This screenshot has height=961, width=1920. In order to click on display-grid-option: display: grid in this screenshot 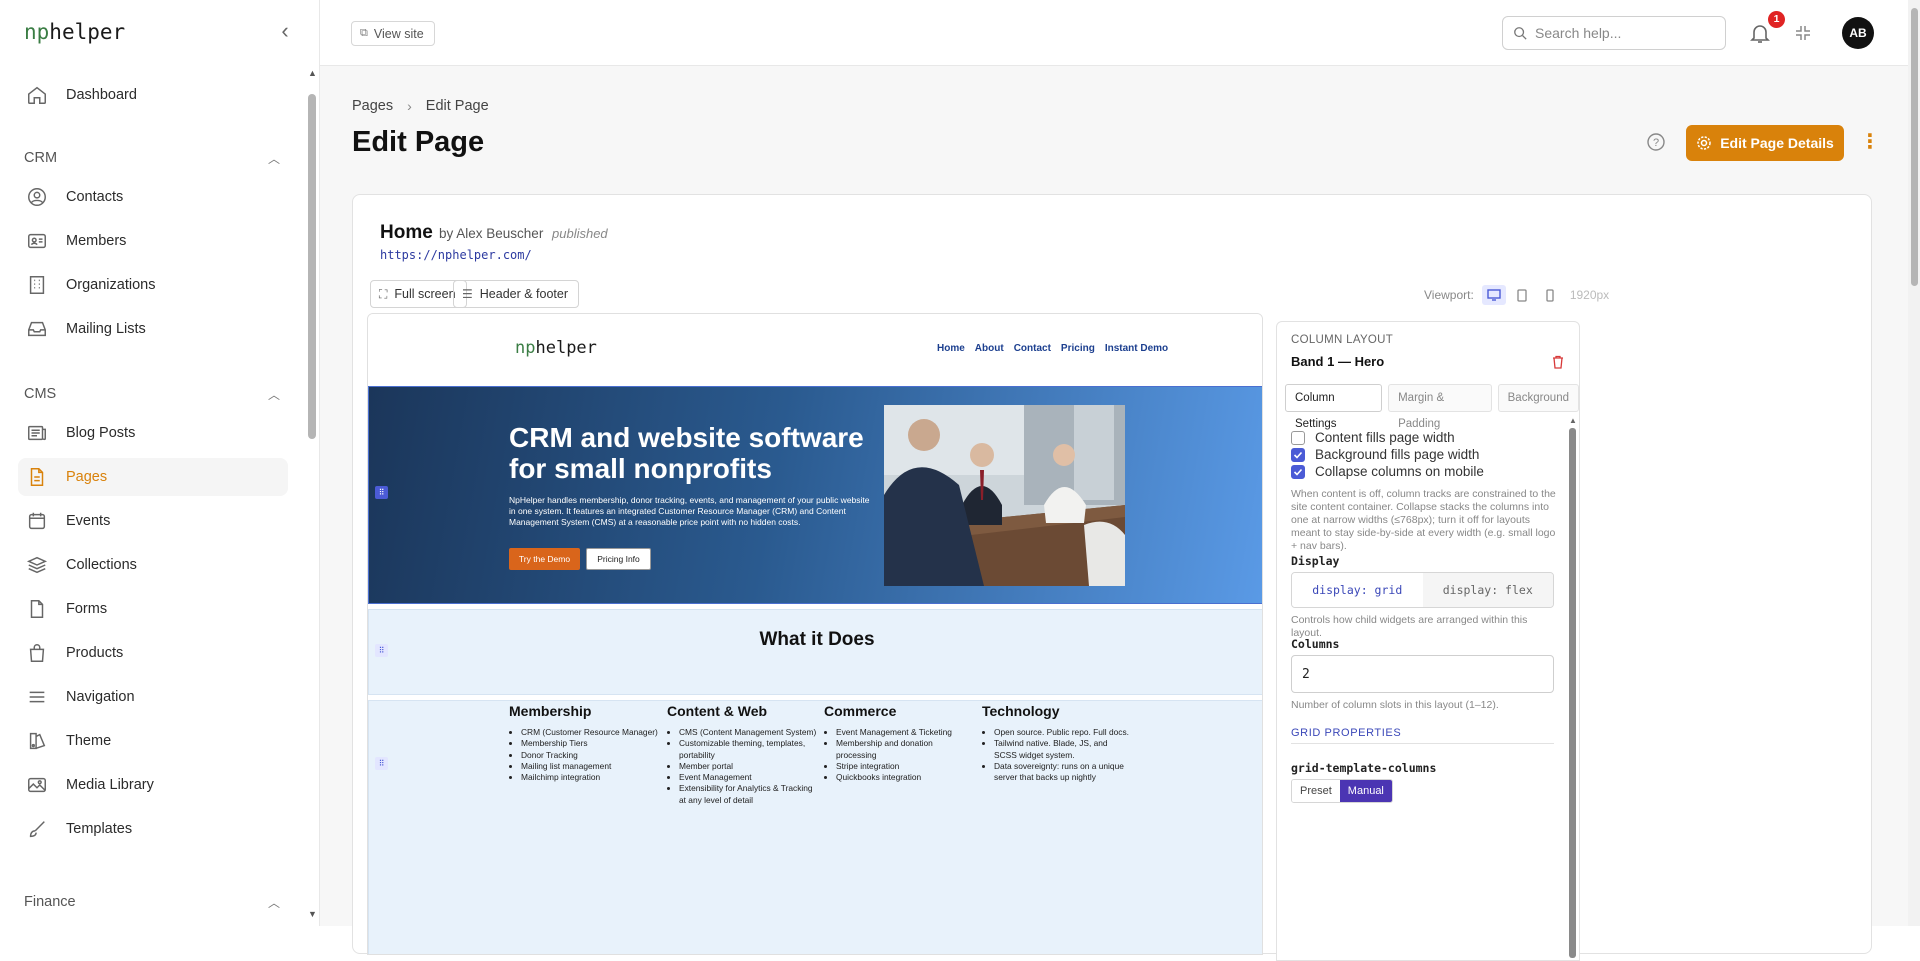, I will do `click(1357, 590)`.